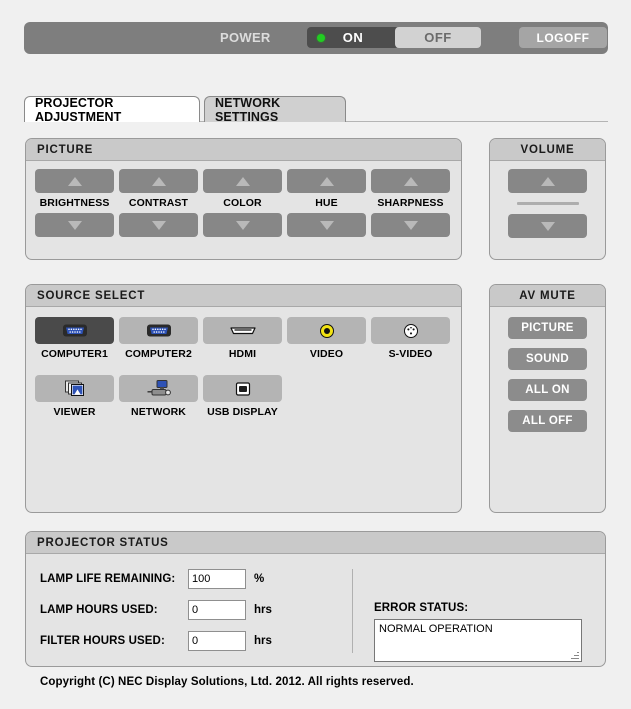 The width and height of the screenshot is (631, 709). I want to click on source-button-hdmi, so click(242, 330).